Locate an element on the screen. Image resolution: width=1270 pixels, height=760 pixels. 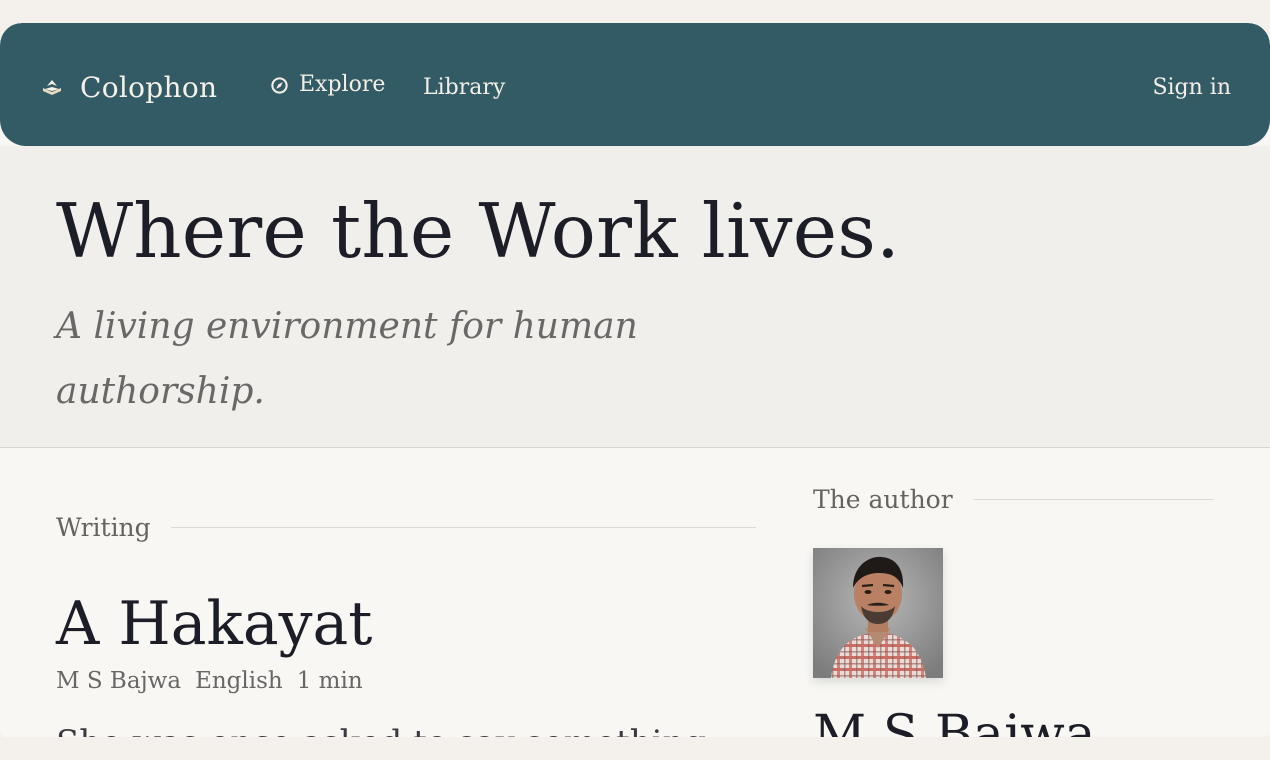
sign-in-link: Sign in is located at coordinates (1191, 88).